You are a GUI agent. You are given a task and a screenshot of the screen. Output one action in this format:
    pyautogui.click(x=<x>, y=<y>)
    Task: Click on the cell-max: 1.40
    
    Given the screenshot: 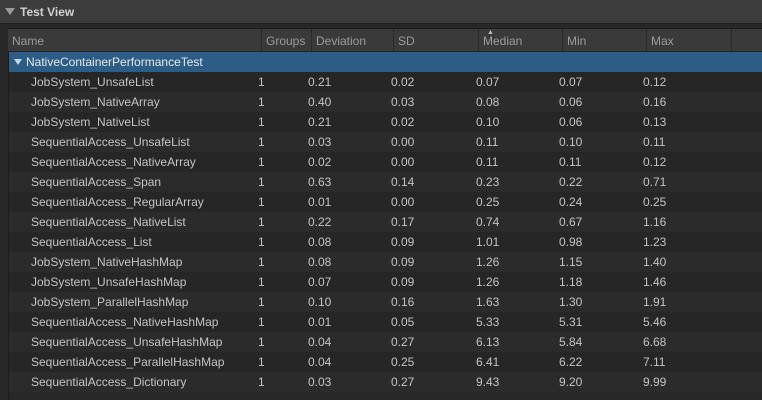 What is the action you would take?
    pyautogui.click(x=655, y=262)
    